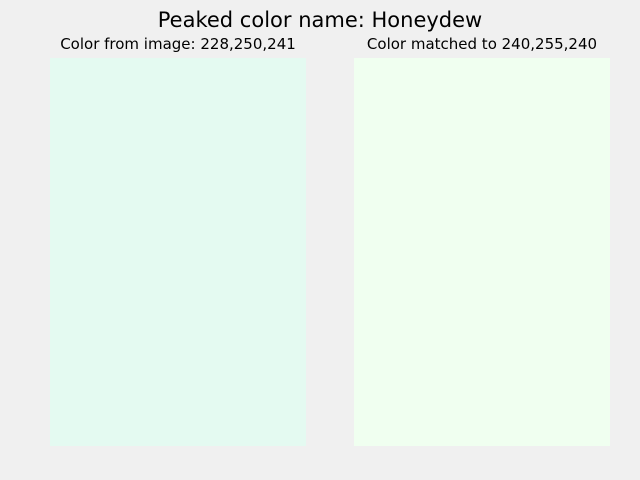 The width and height of the screenshot is (640, 480). I want to click on right-panel-title: Color matched to 240,255,240, so click(482, 44).